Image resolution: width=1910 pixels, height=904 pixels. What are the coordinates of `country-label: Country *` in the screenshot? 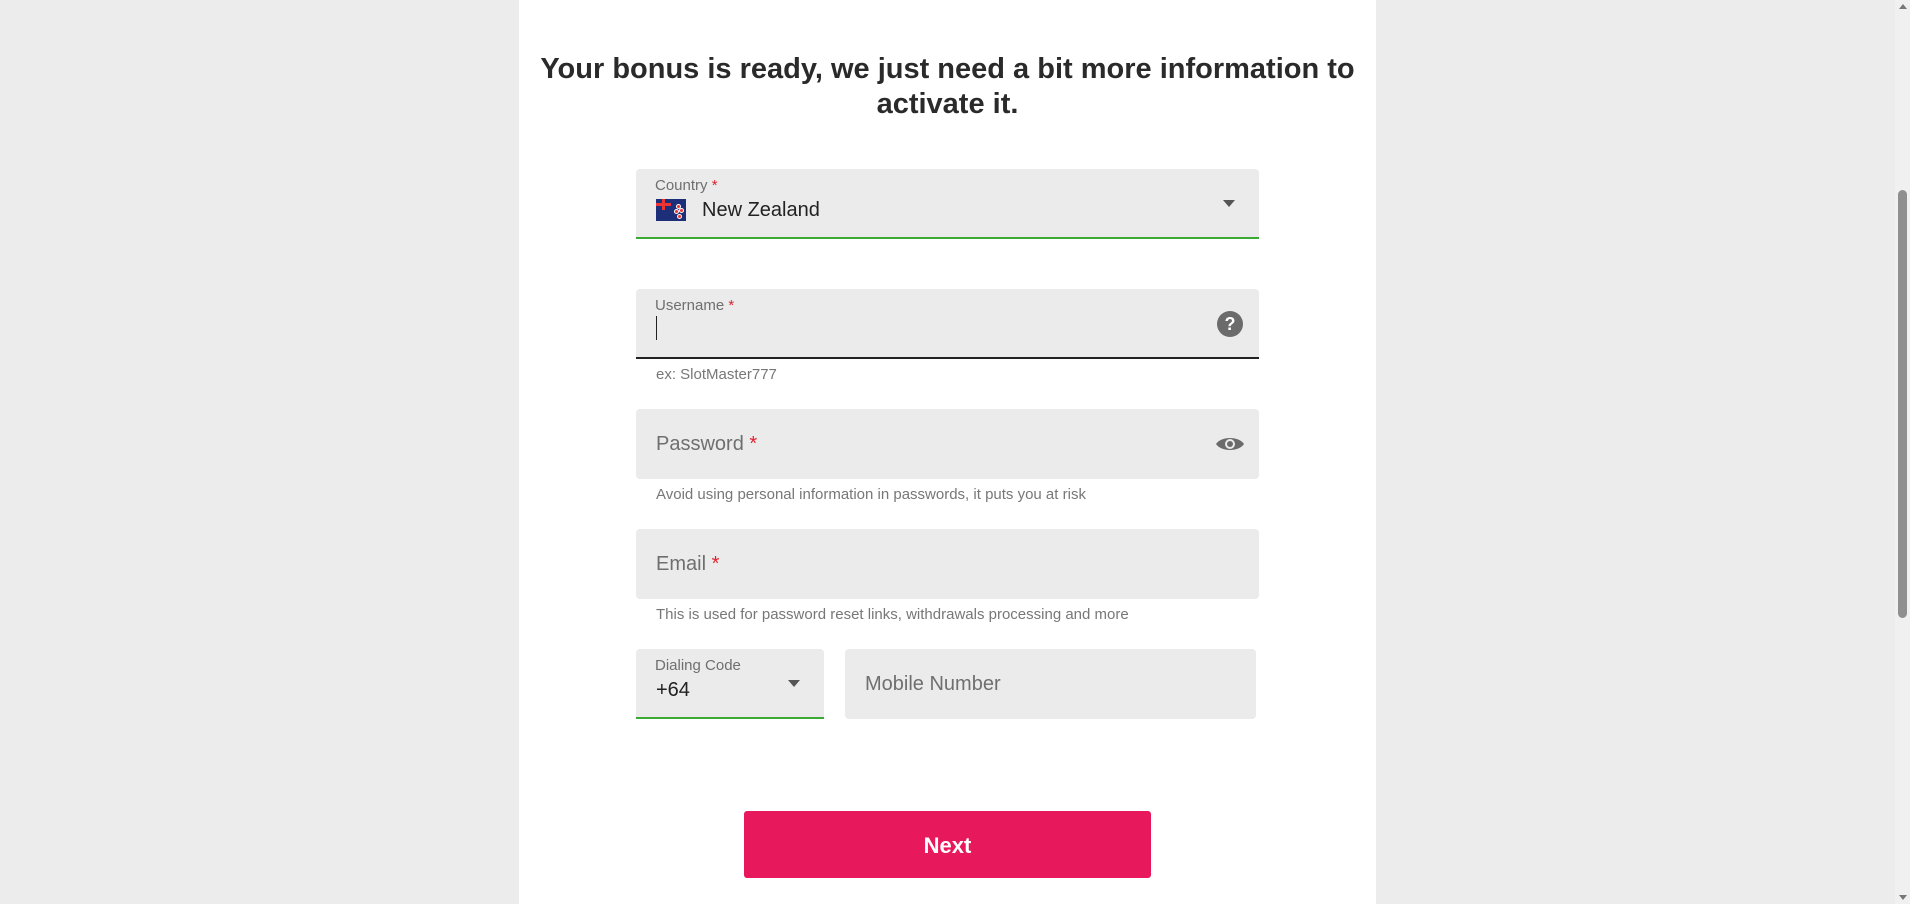 It's located at (686, 185).